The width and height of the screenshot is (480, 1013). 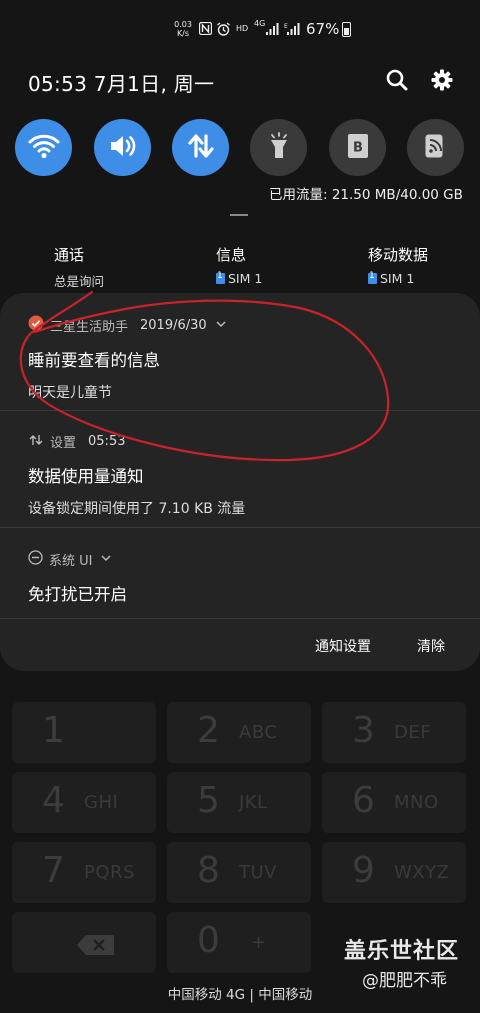 I want to click on key-digit: 5, so click(x=208, y=800).